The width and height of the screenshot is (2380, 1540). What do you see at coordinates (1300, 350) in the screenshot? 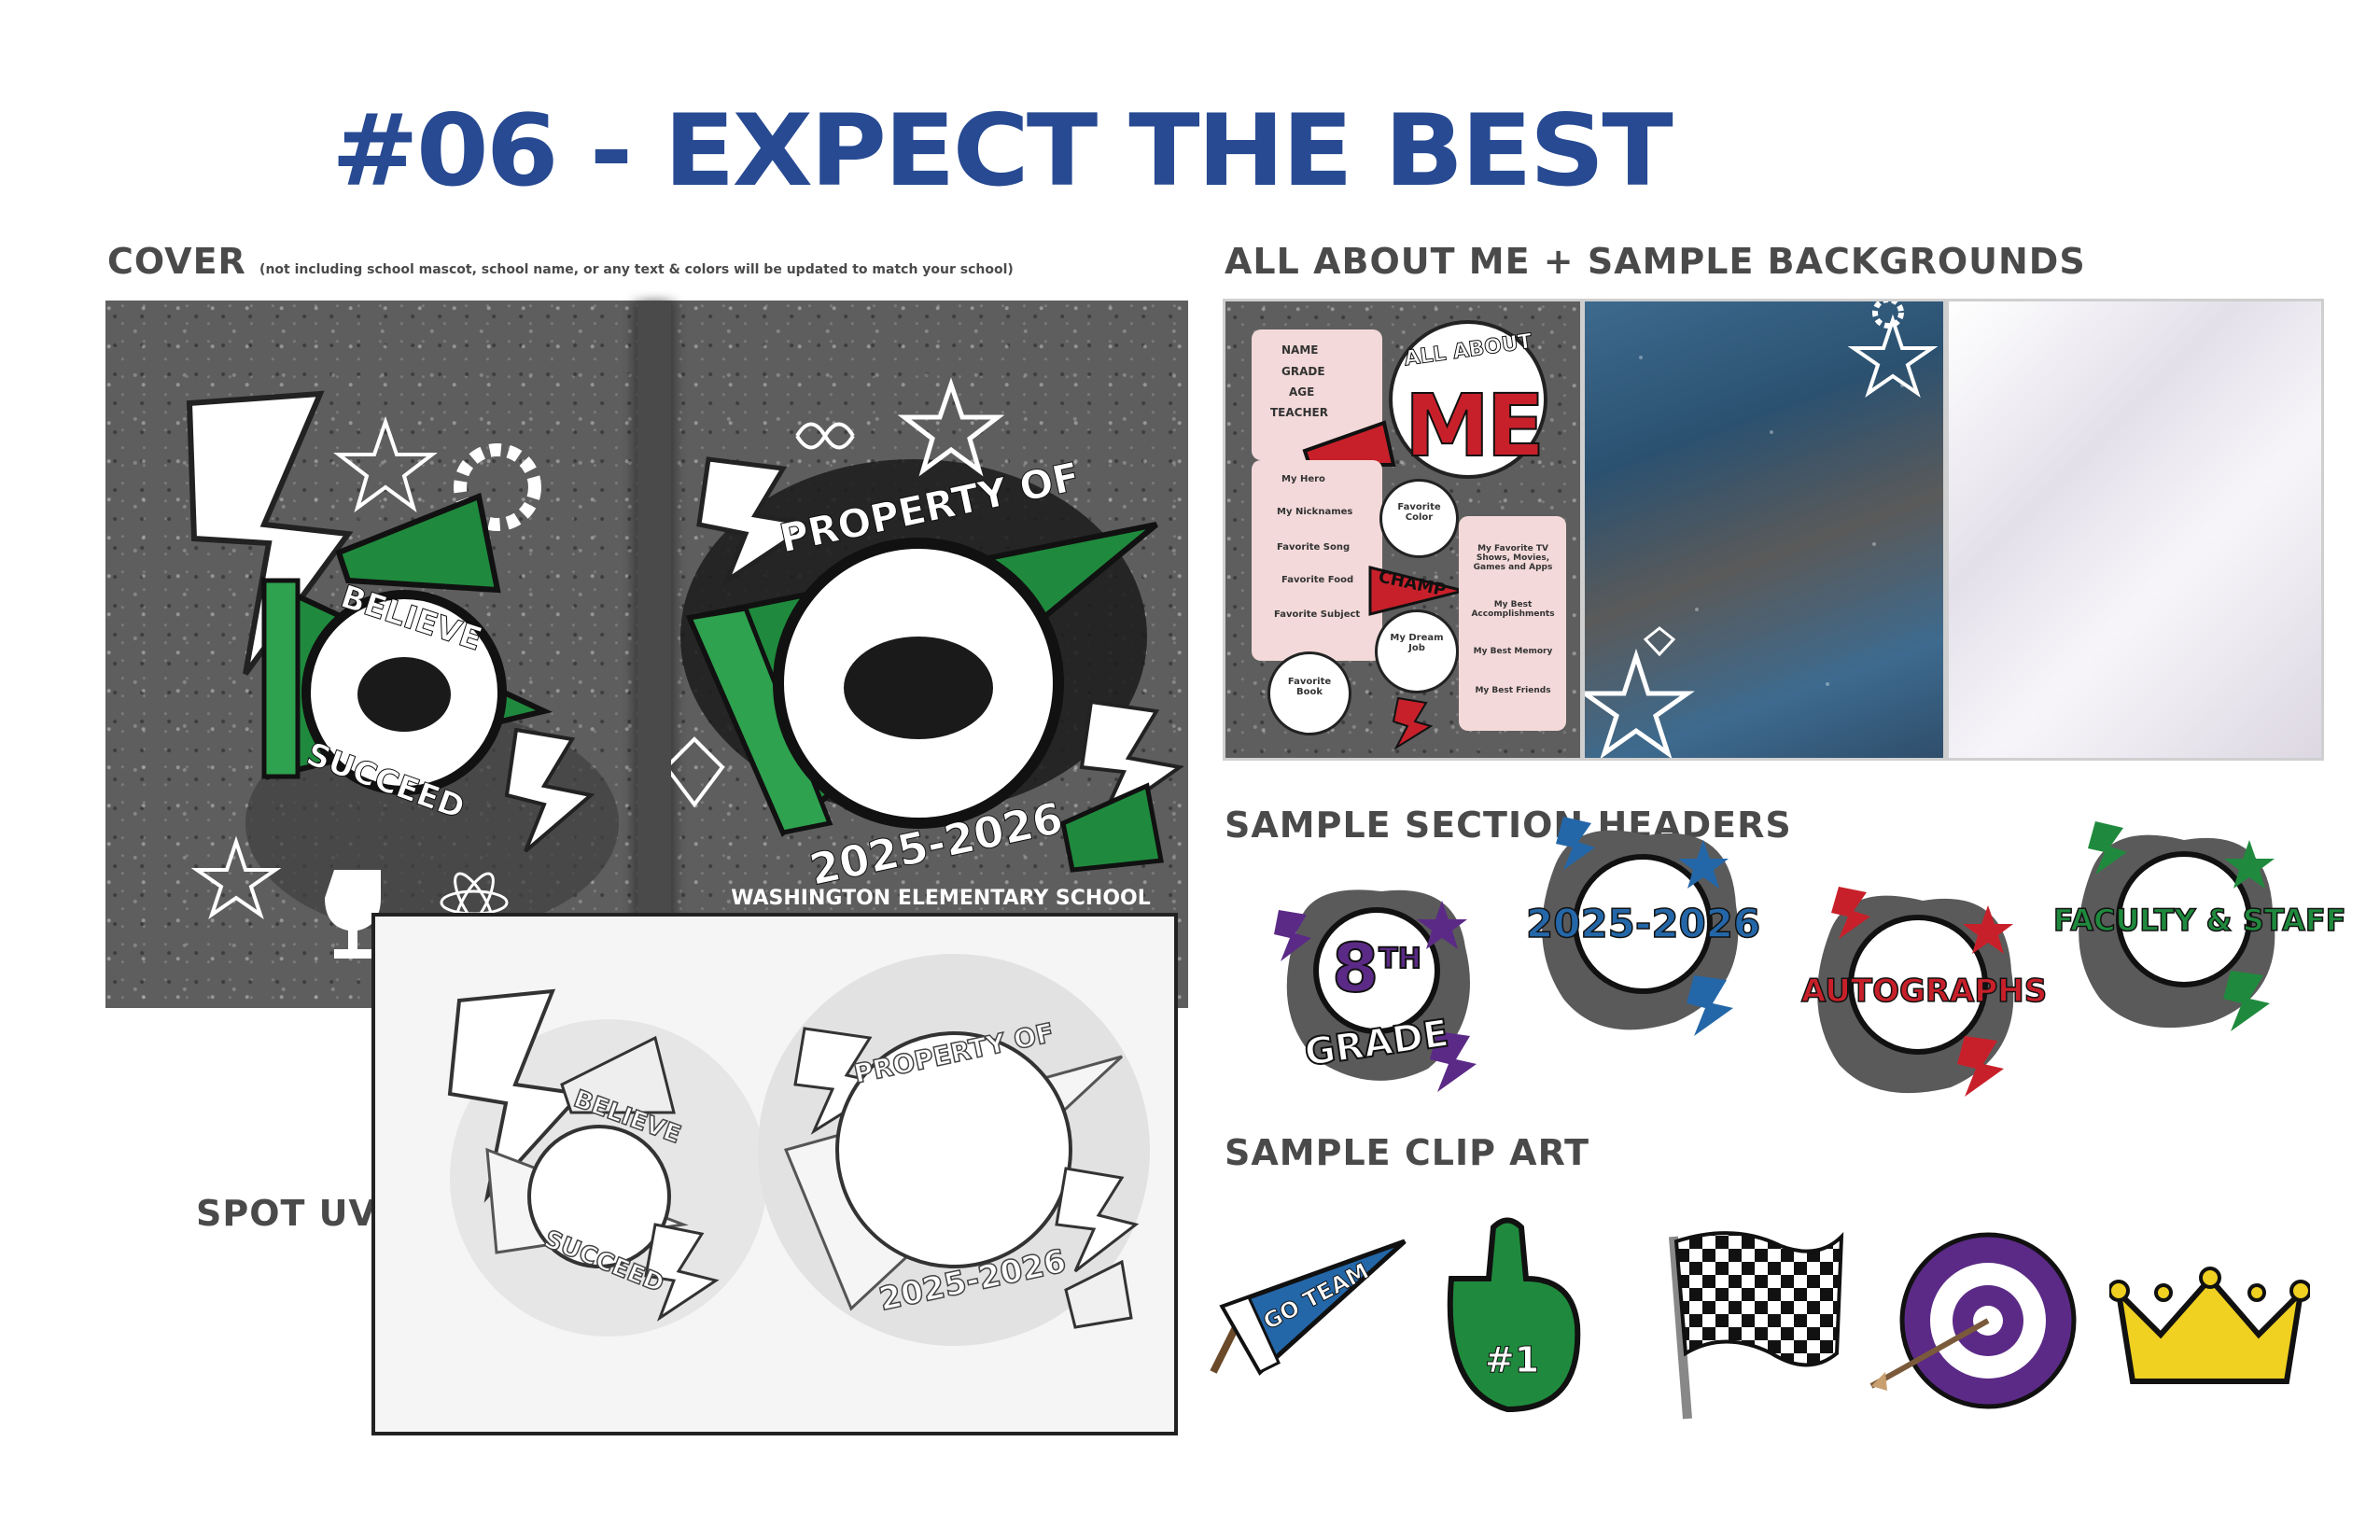
I see `field-name: NAME` at bounding box center [1300, 350].